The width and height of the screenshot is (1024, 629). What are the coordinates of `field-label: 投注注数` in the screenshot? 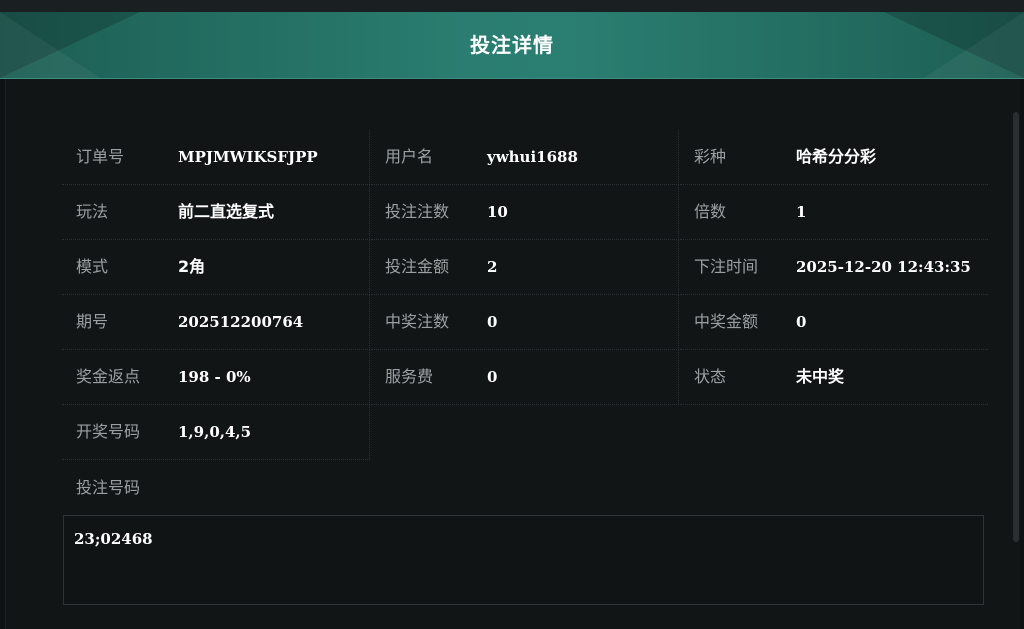 It's located at (417, 211).